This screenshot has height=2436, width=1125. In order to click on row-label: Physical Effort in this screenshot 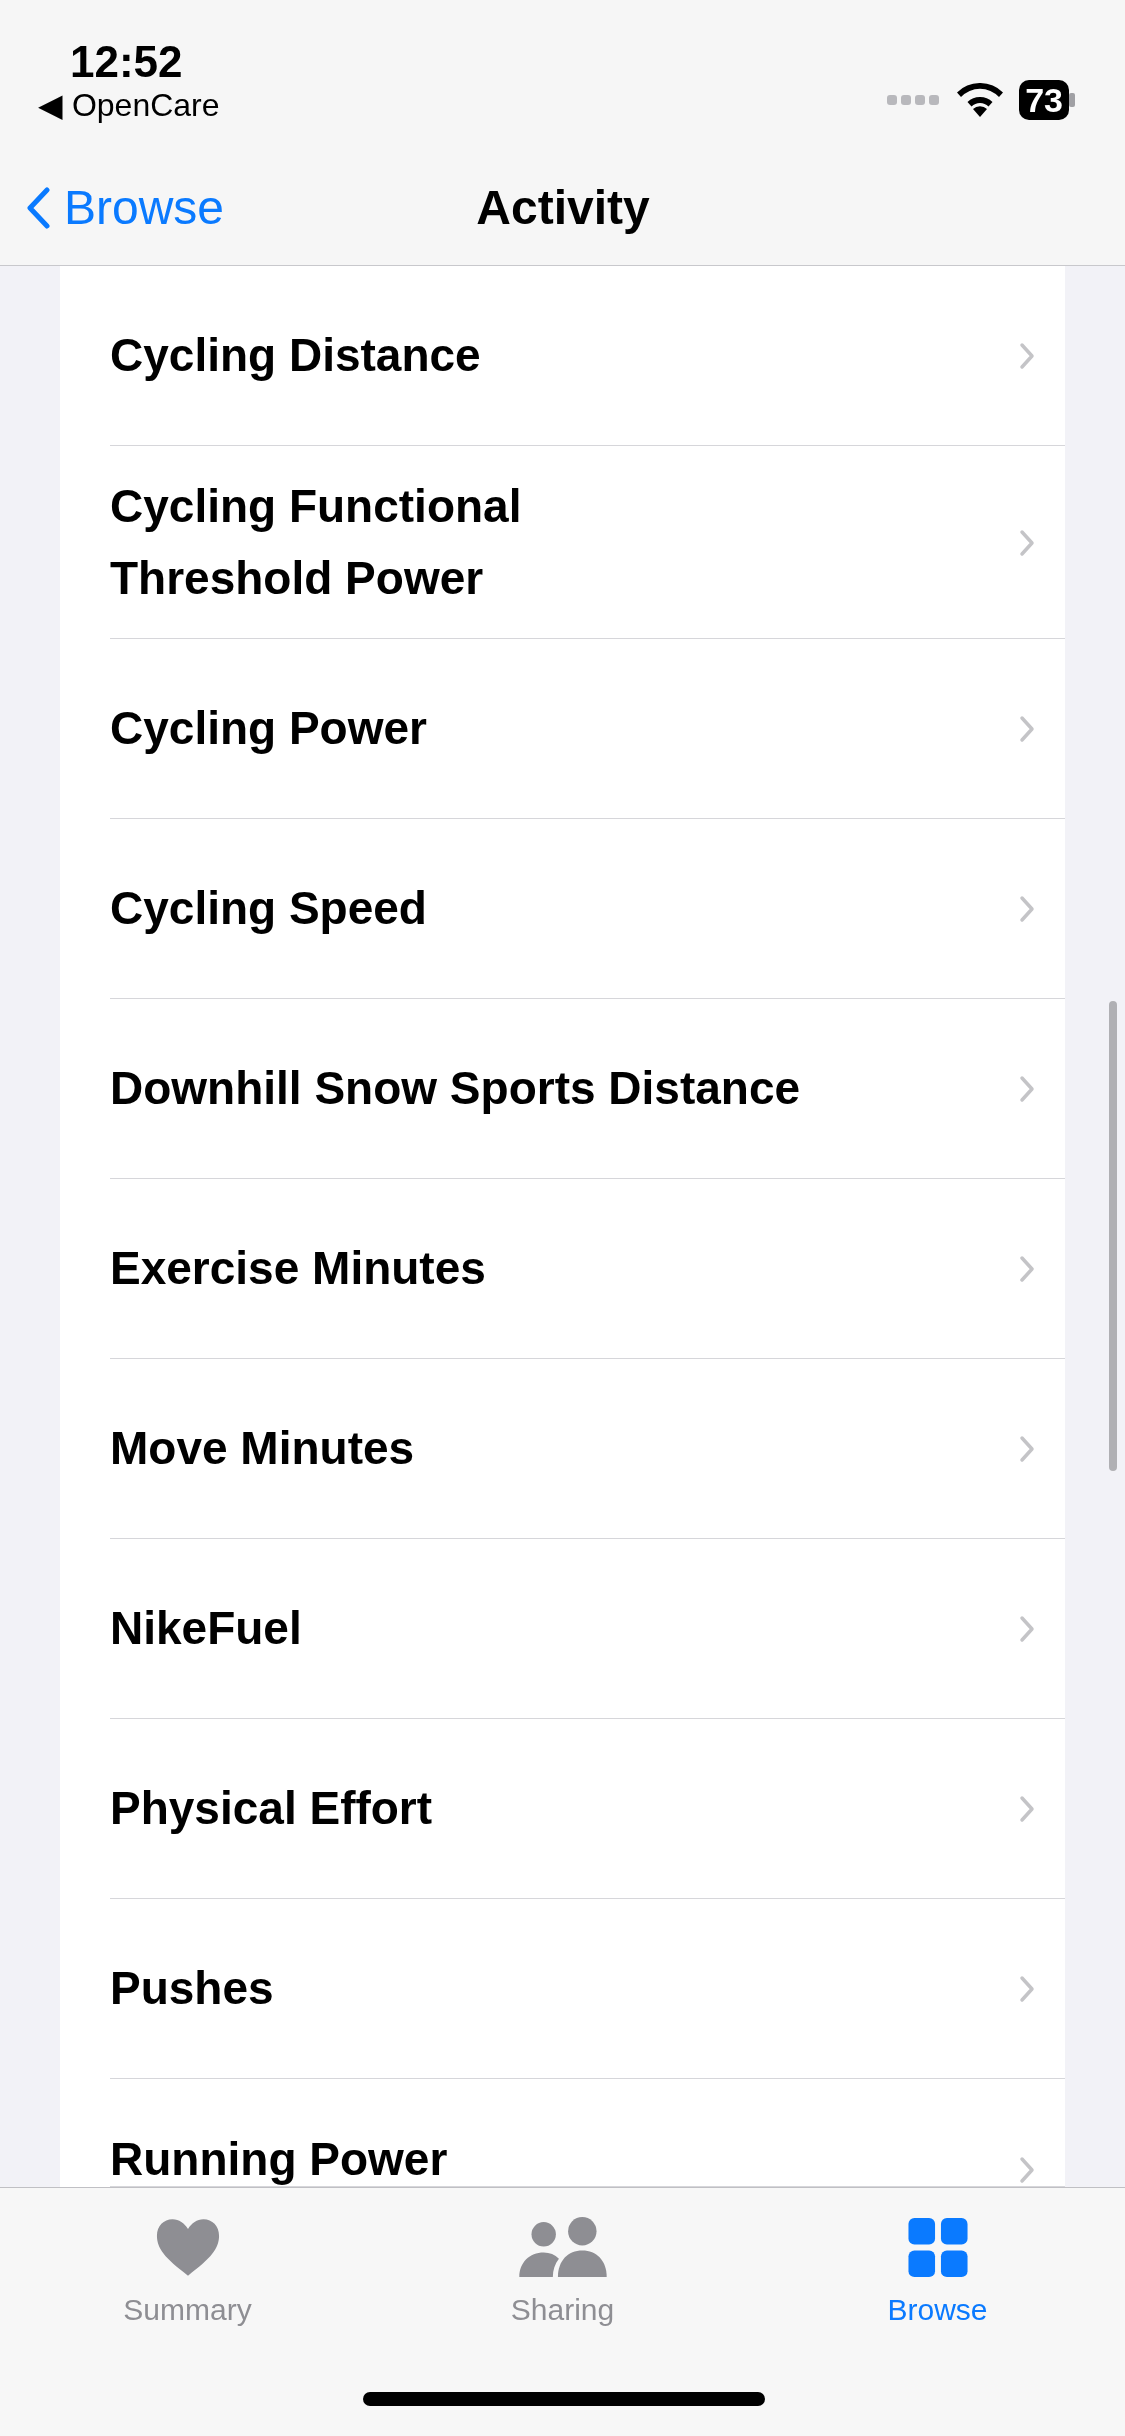, I will do `click(271, 1809)`.